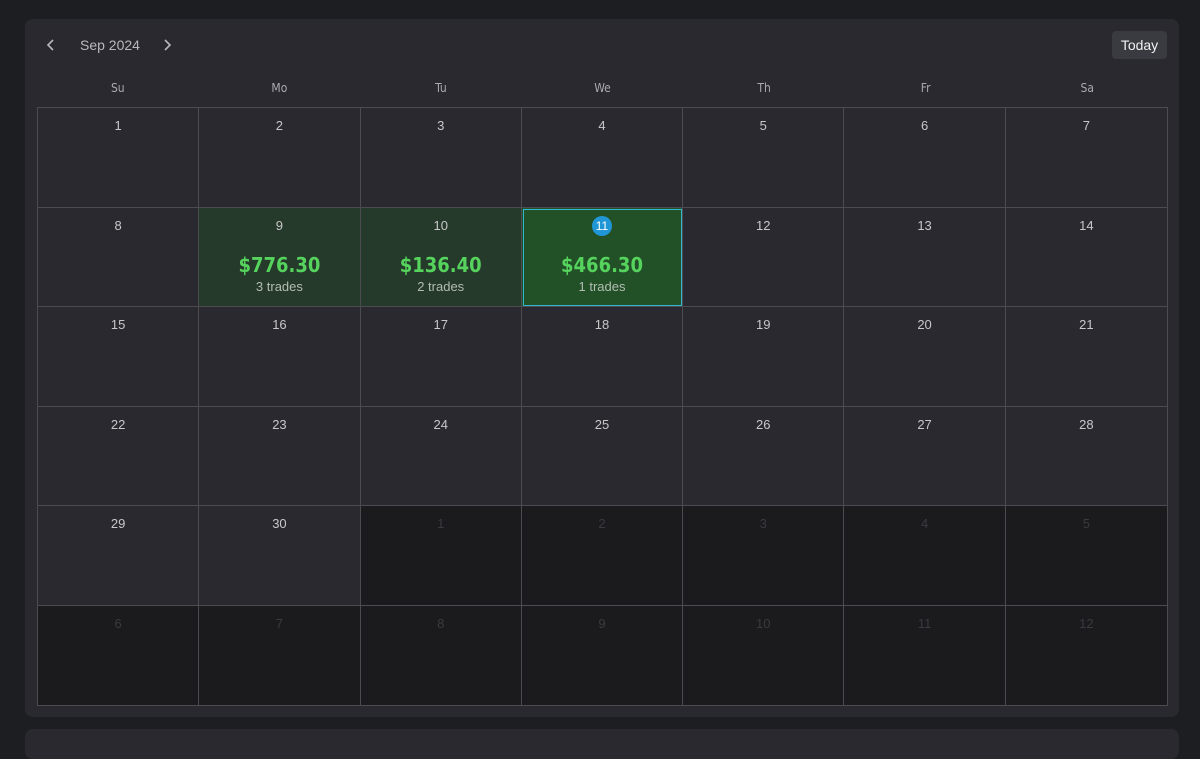 The width and height of the screenshot is (1200, 759). Describe the element at coordinates (119, 556) in the screenshot. I see `calendar-day-cell: 29` at that location.